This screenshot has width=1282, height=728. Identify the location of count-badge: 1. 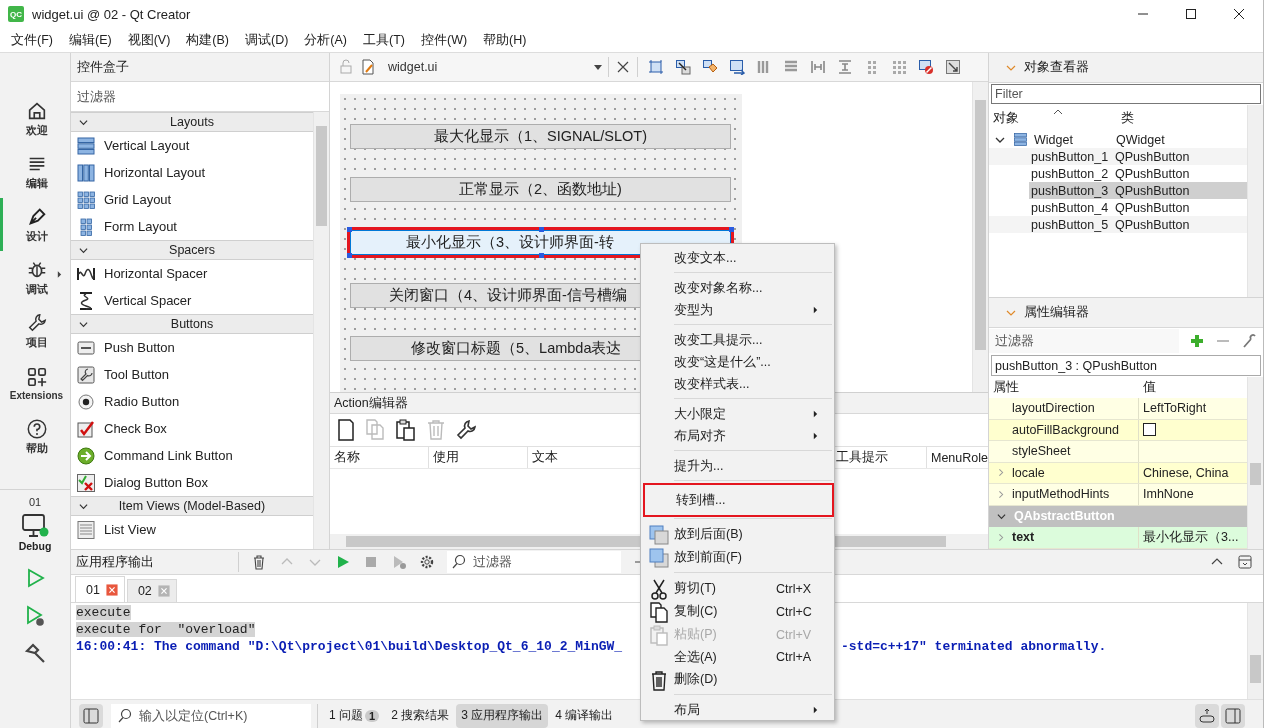
(372, 715).